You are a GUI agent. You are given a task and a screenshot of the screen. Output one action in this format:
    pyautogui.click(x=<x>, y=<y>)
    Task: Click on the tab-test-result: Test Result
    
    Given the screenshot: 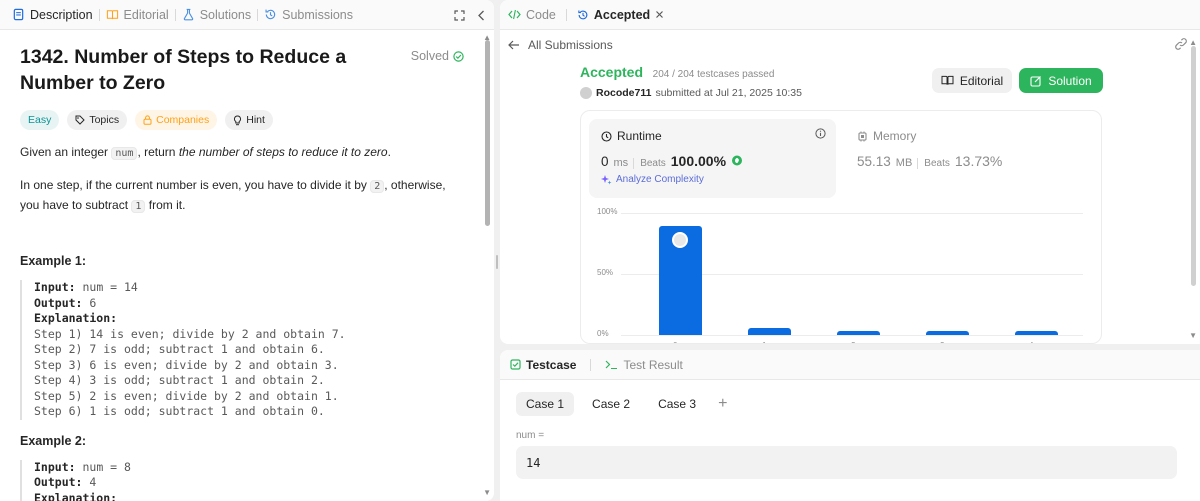 What is the action you would take?
    pyautogui.click(x=644, y=365)
    